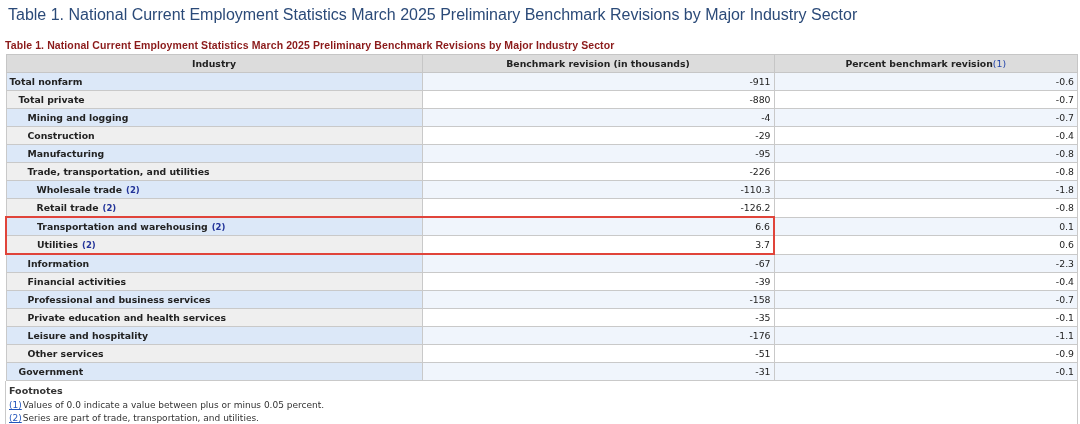  I want to click on column-header: Benchmark revision (in thousands), so click(598, 63).